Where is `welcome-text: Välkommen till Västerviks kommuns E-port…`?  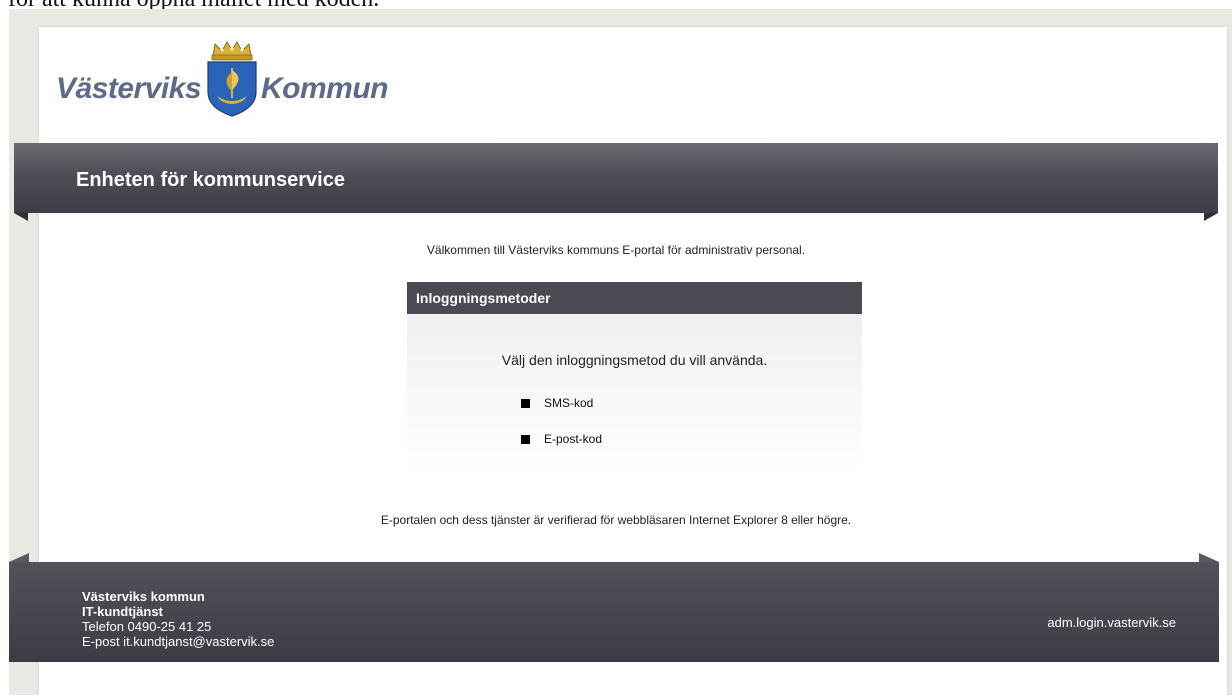 welcome-text: Välkommen till Västerviks kommuns E-port… is located at coordinates (616, 250).